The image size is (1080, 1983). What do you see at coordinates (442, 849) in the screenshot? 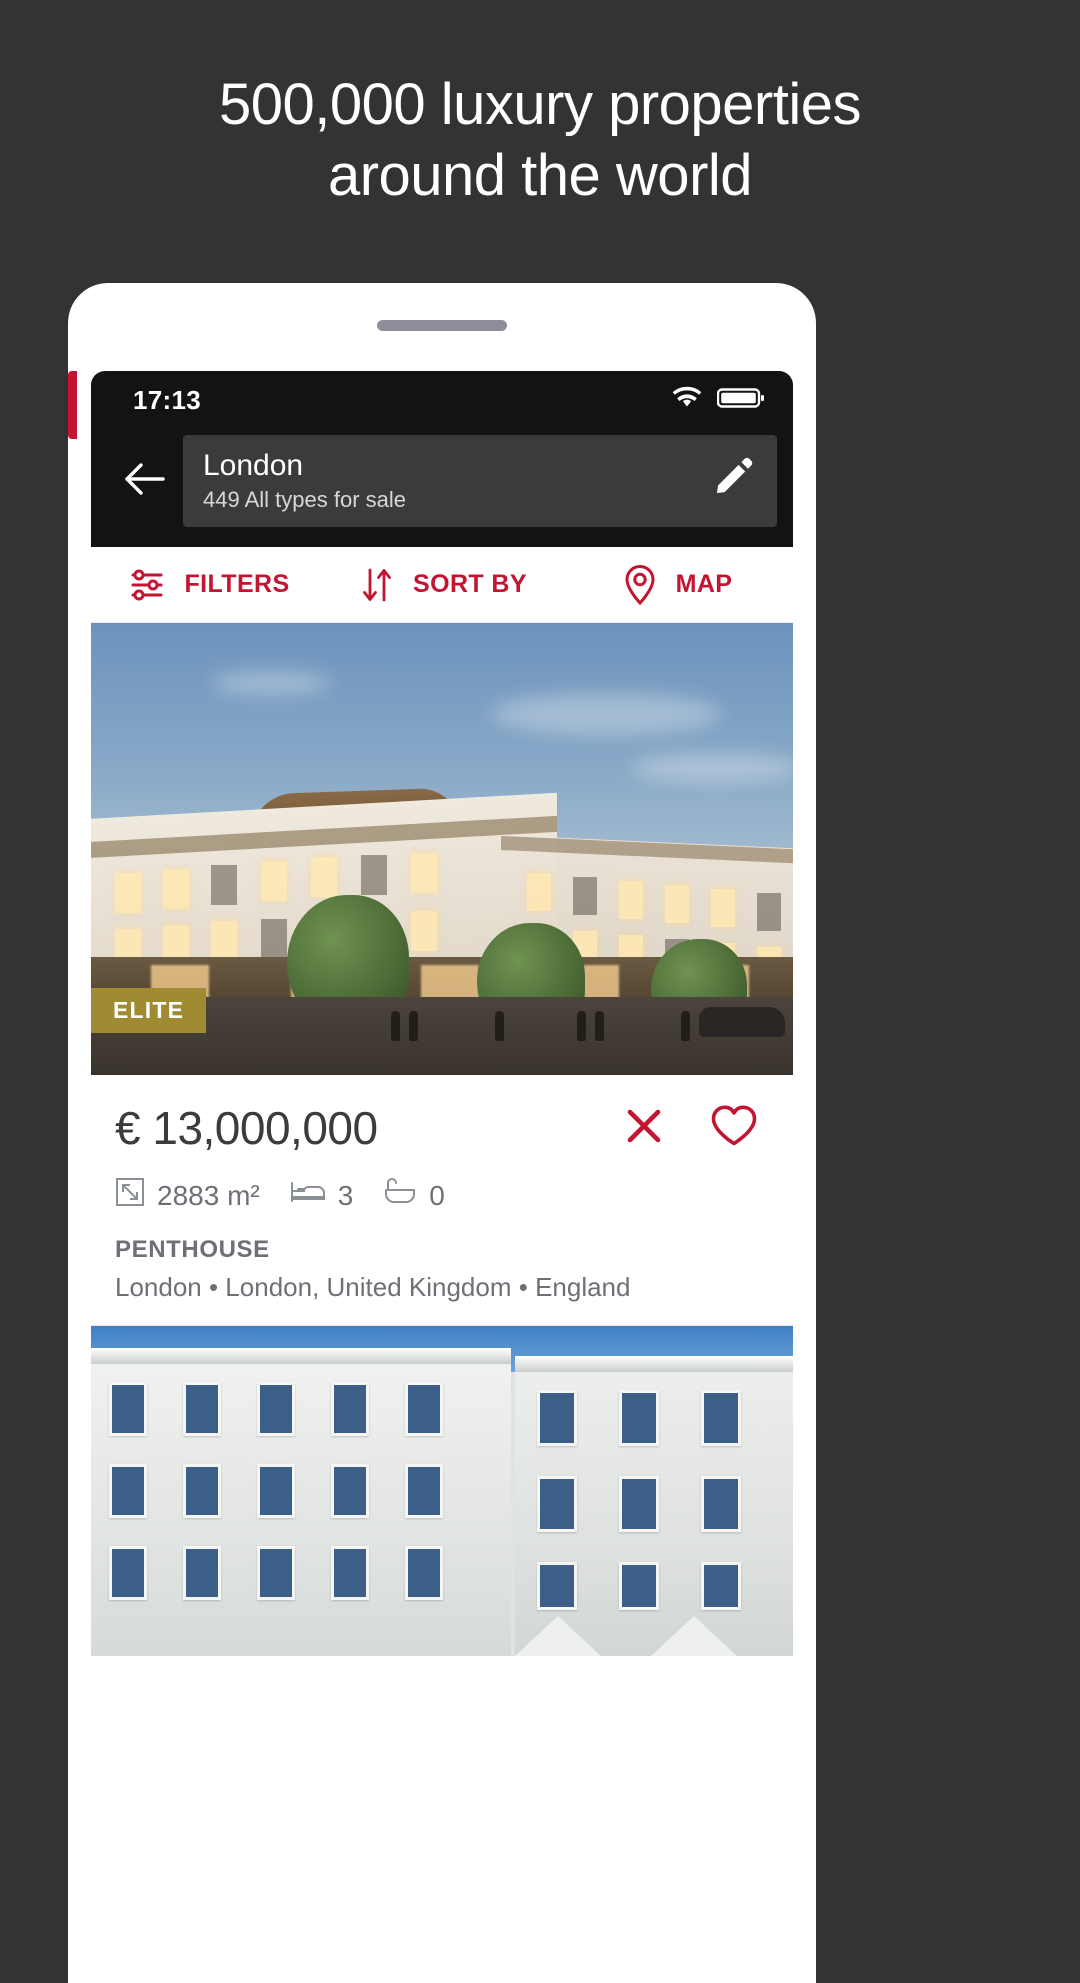
I see `property-photo: ELITE` at bounding box center [442, 849].